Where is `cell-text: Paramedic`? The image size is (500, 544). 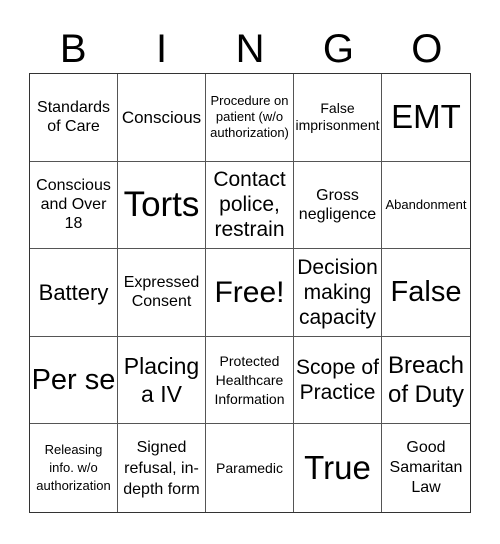
cell-text: Paramedic is located at coordinates (249, 467).